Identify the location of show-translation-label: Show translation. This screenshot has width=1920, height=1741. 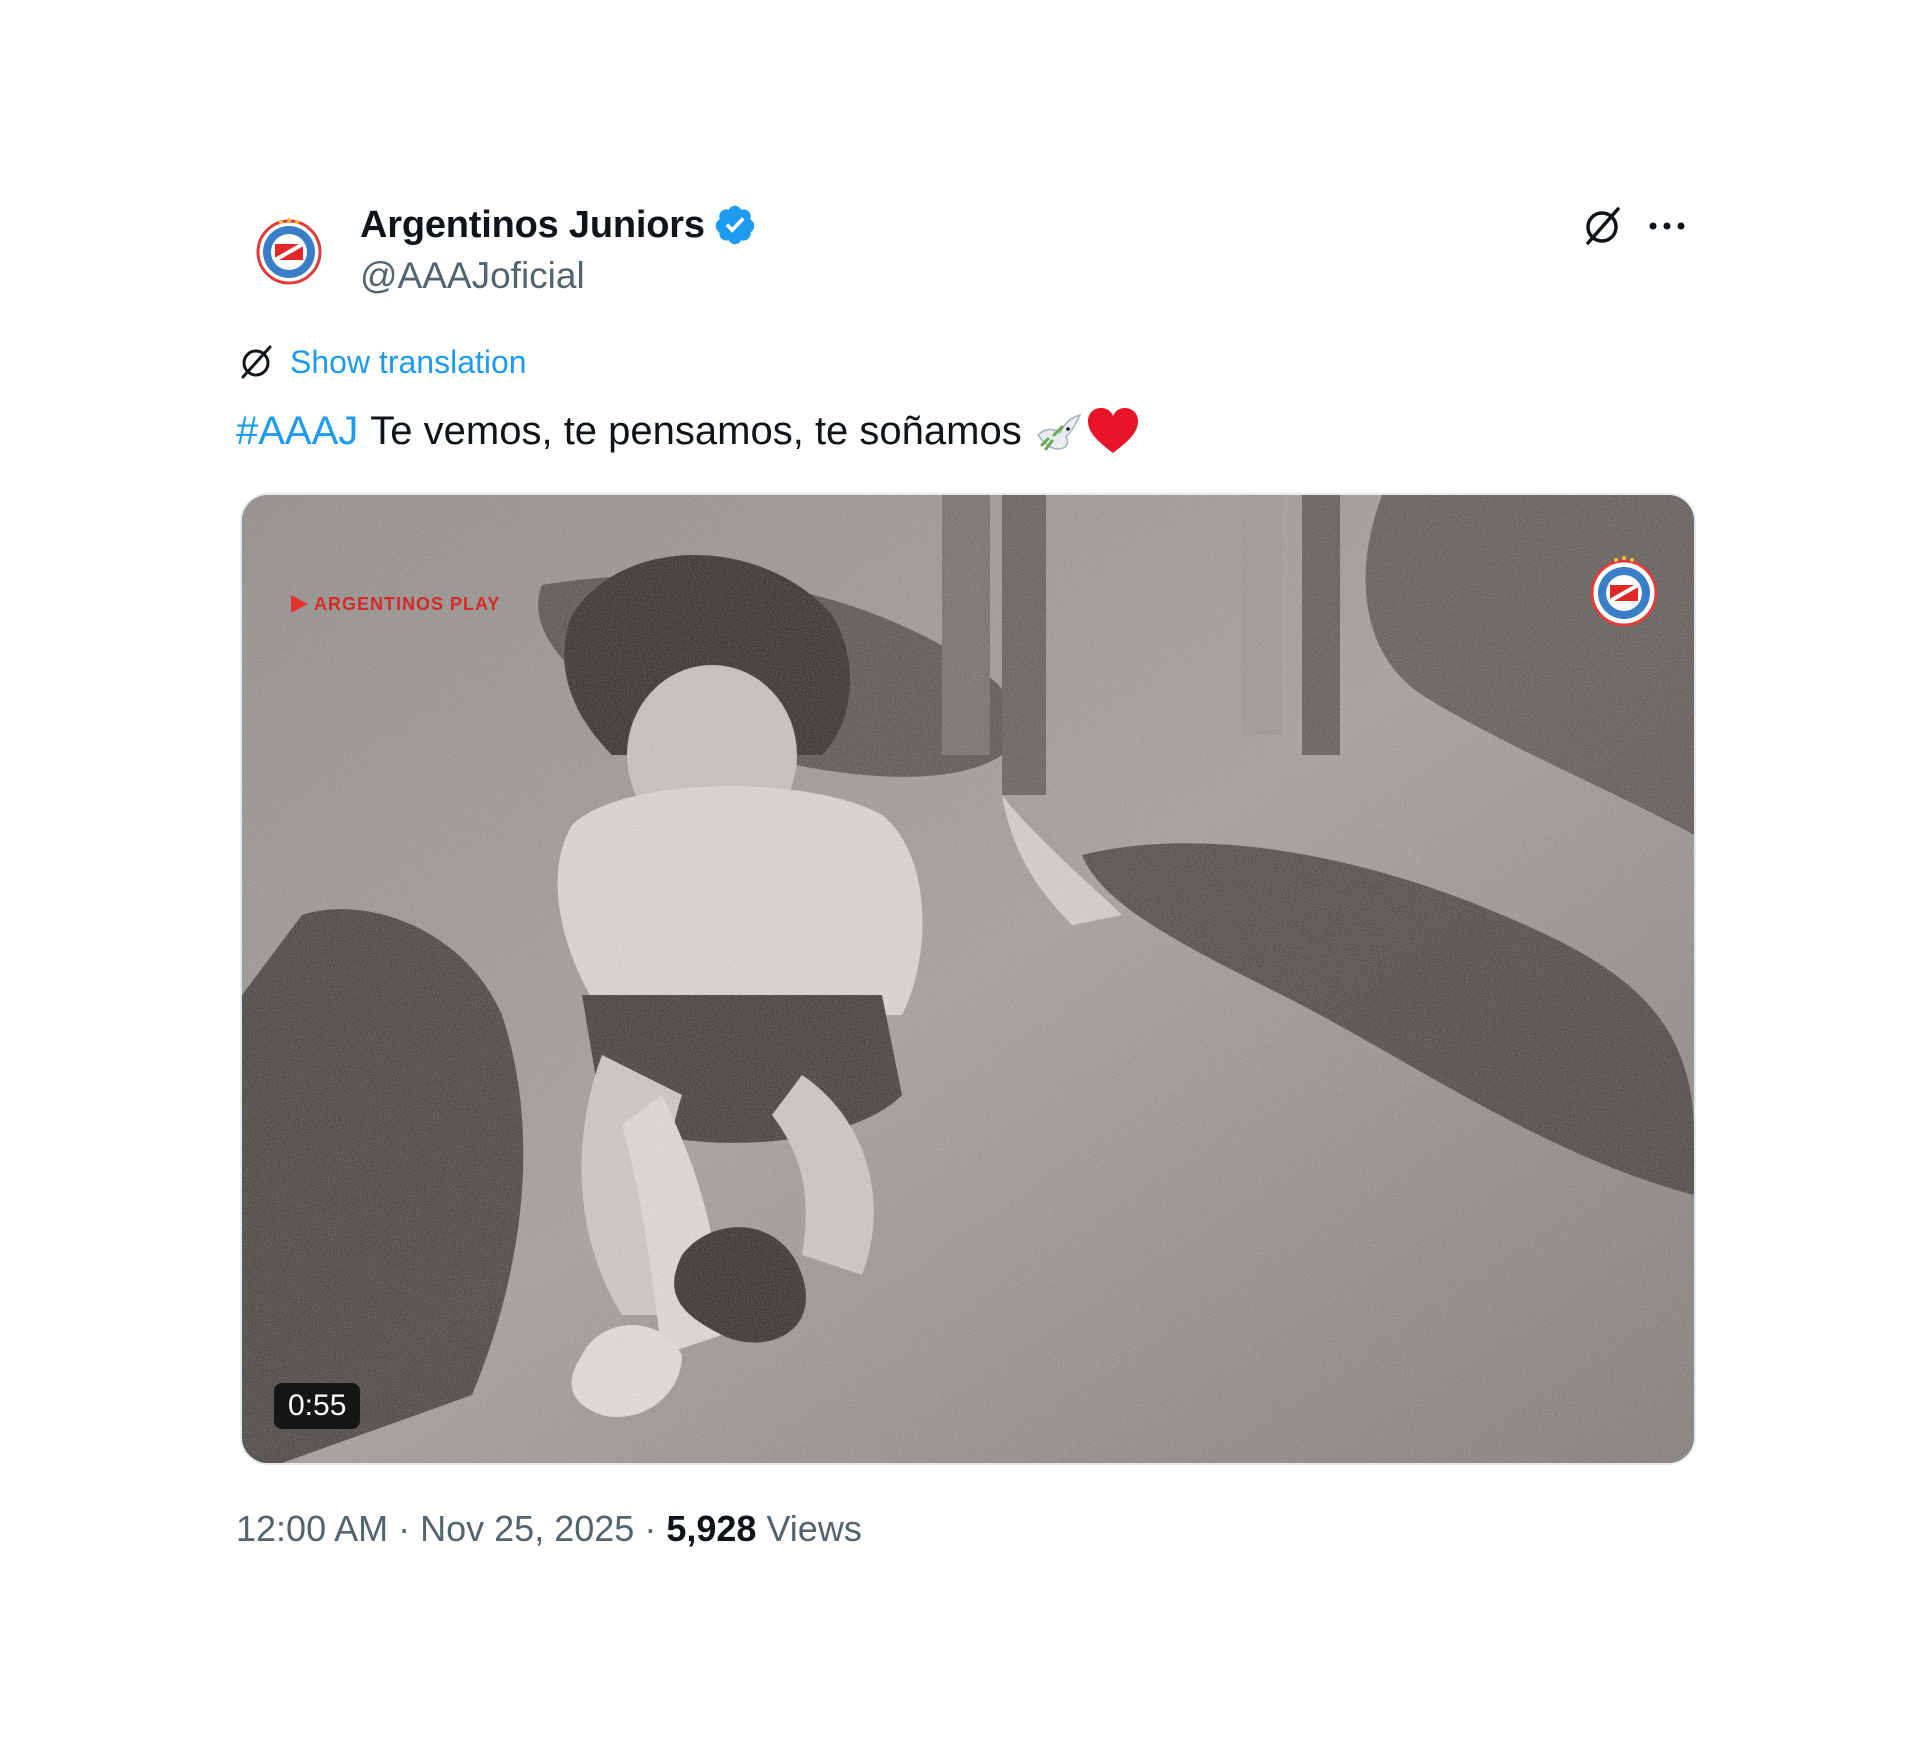
(408, 362).